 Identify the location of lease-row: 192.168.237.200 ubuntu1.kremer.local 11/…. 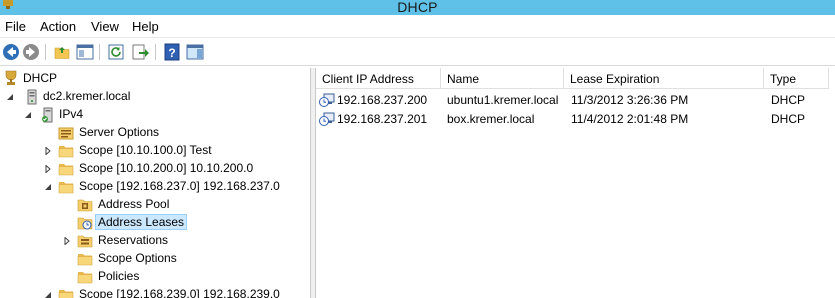
(575, 99).